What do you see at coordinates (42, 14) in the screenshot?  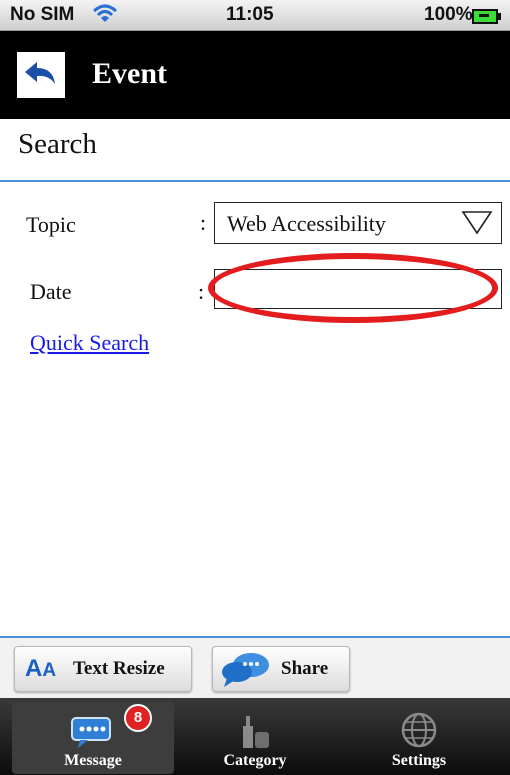 I see `carrier-label: No SIM` at bounding box center [42, 14].